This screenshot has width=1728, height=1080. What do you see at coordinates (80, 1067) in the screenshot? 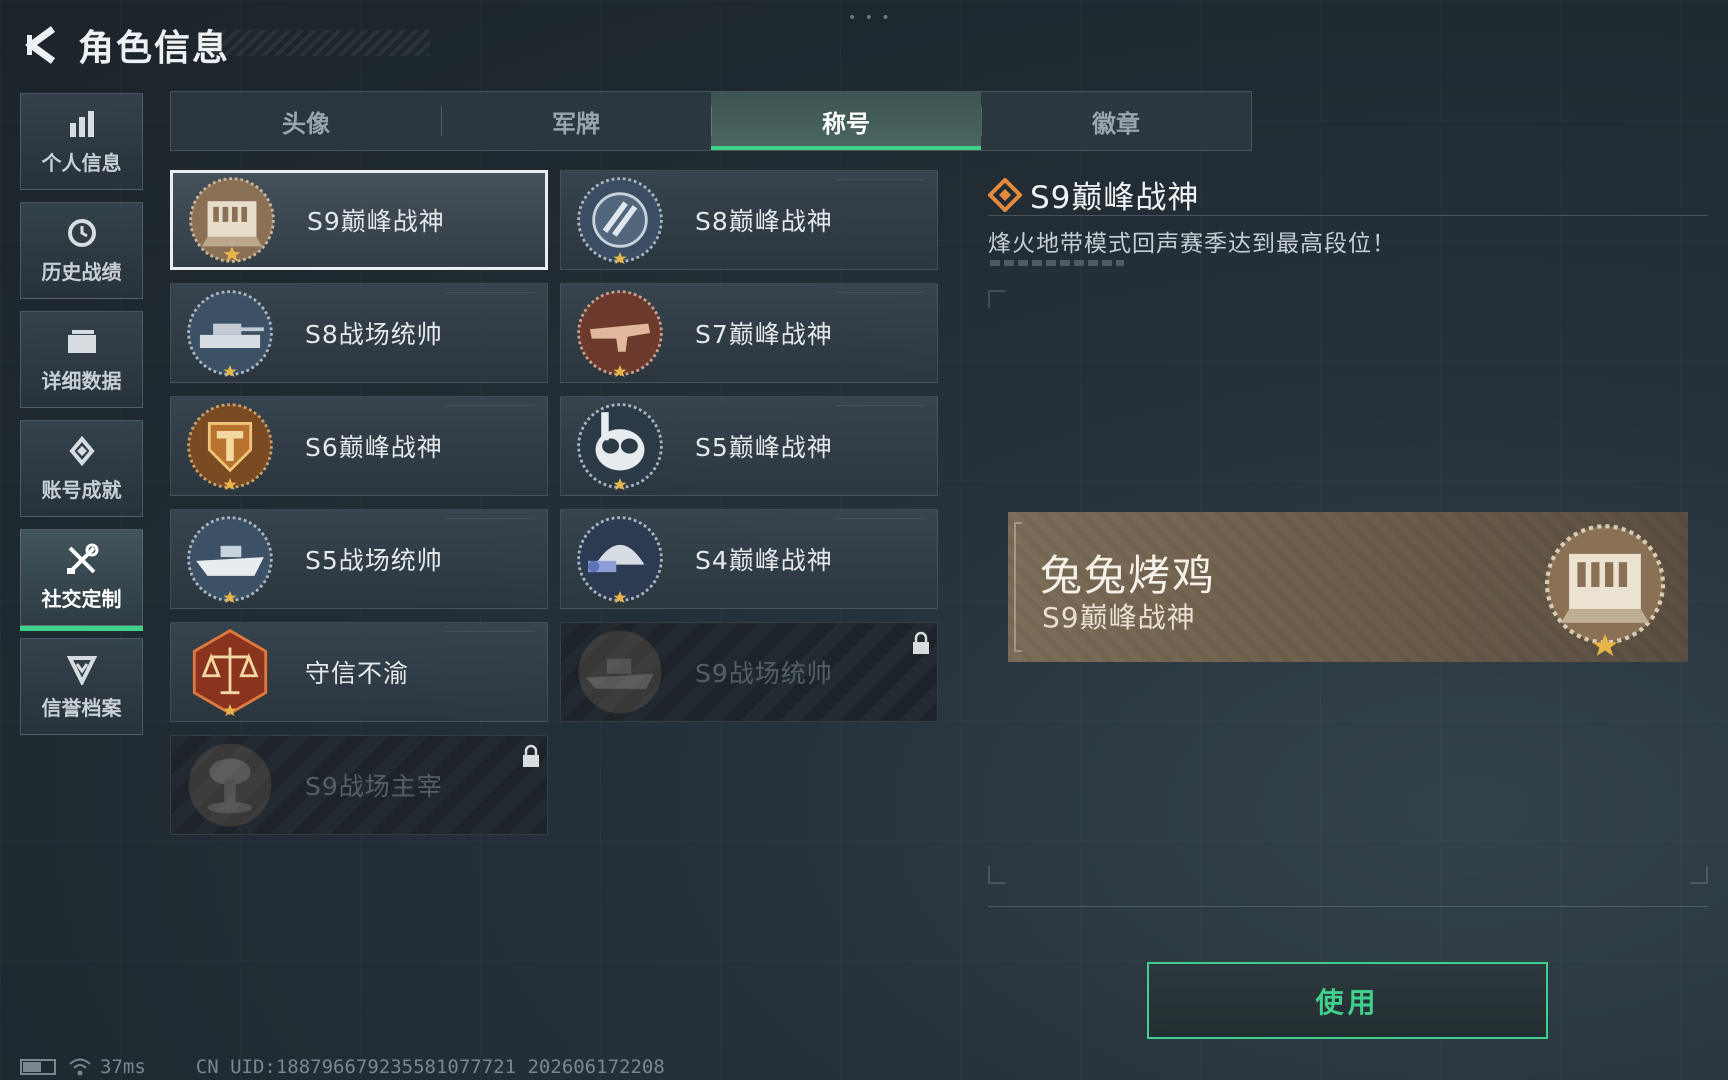
I see `wifi-icon` at bounding box center [80, 1067].